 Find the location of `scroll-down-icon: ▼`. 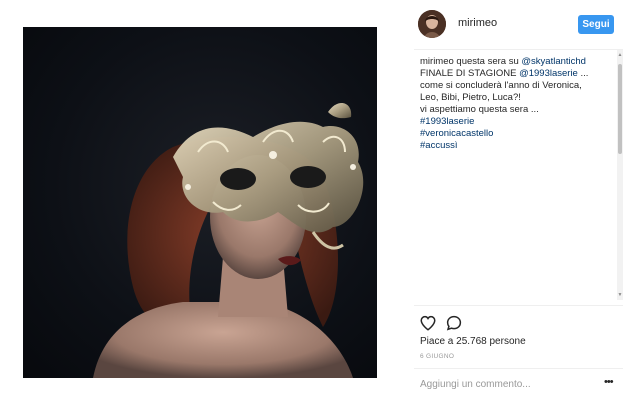

scroll-down-icon: ▼ is located at coordinates (620, 295).